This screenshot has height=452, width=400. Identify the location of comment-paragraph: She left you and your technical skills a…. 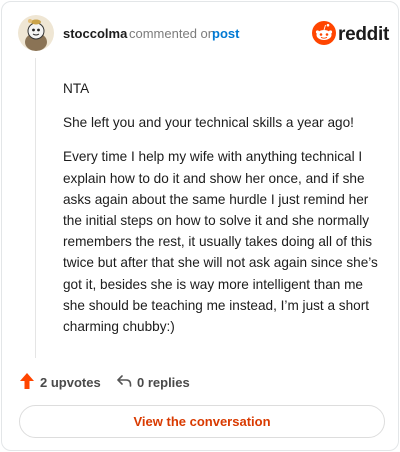
(208, 123).